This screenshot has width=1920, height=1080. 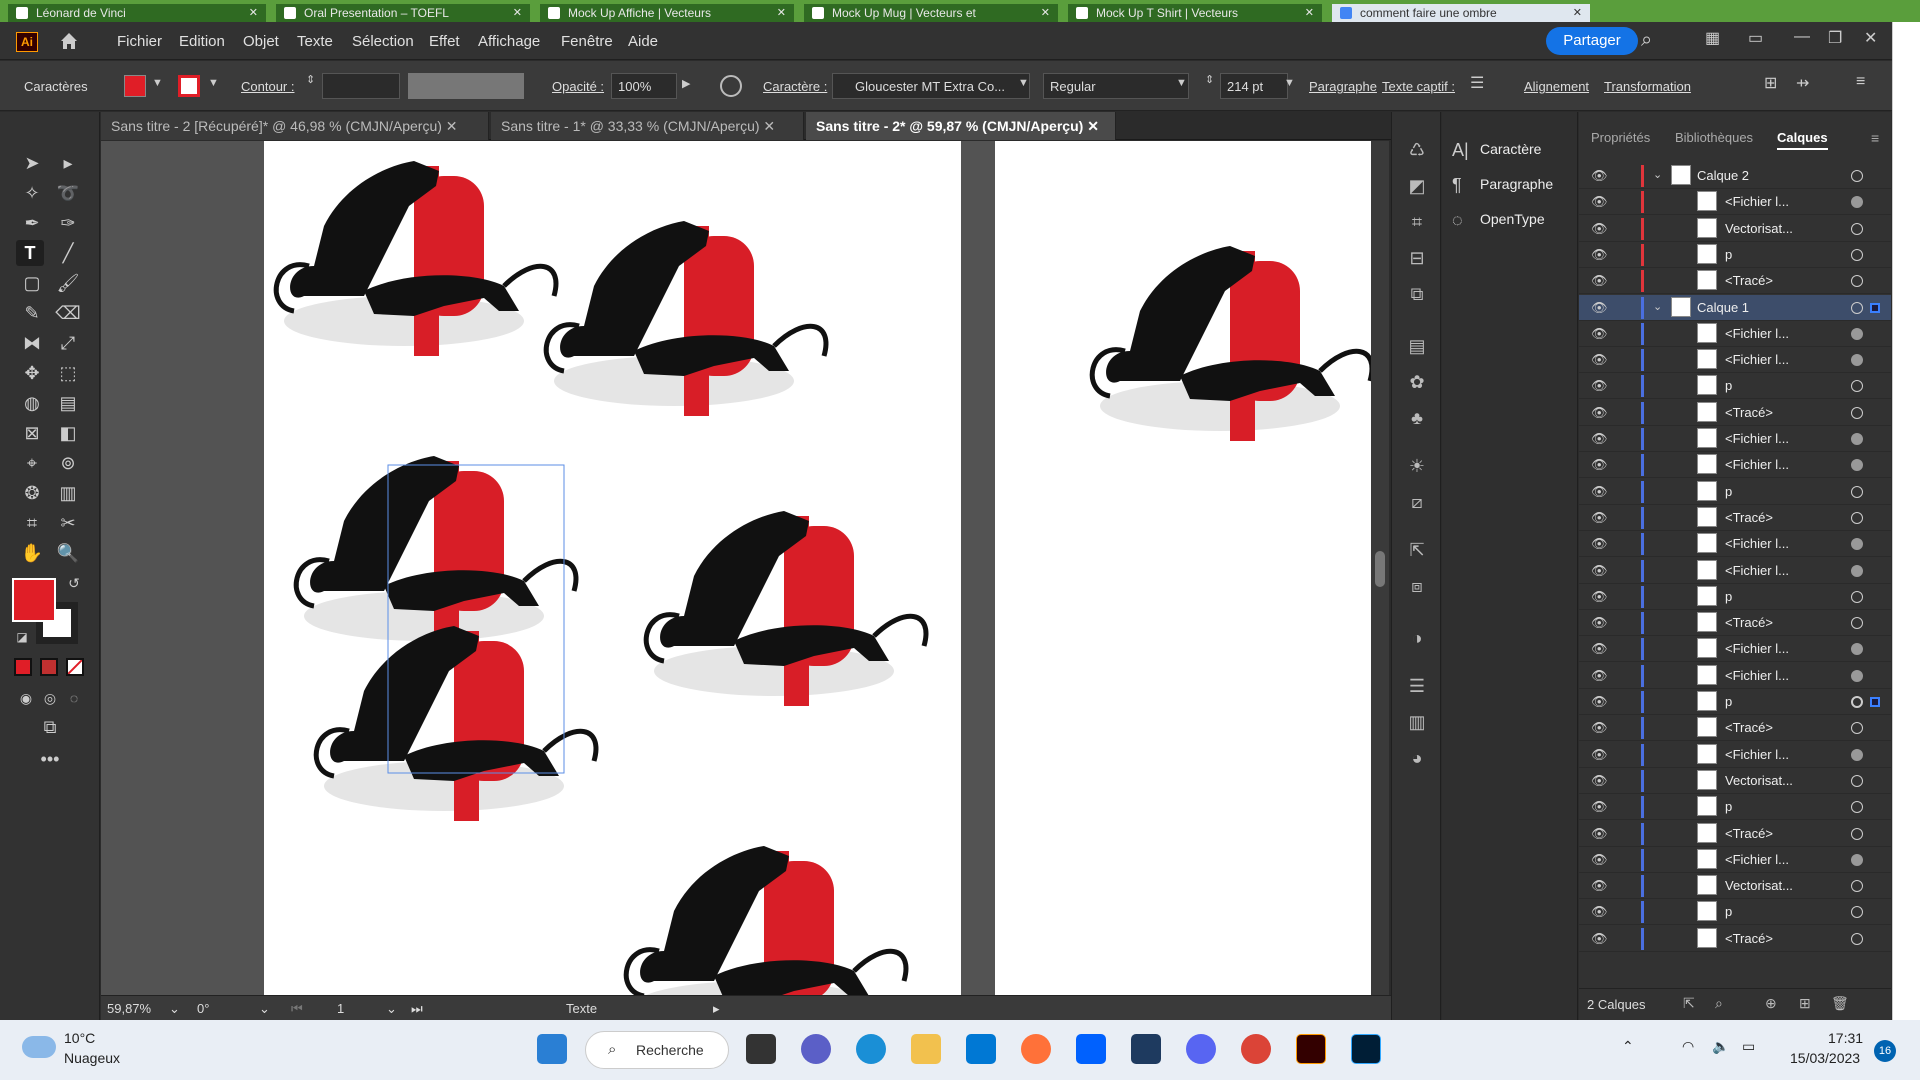 I want to click on vertical-scrollbar, so click(x=1380, y=568).